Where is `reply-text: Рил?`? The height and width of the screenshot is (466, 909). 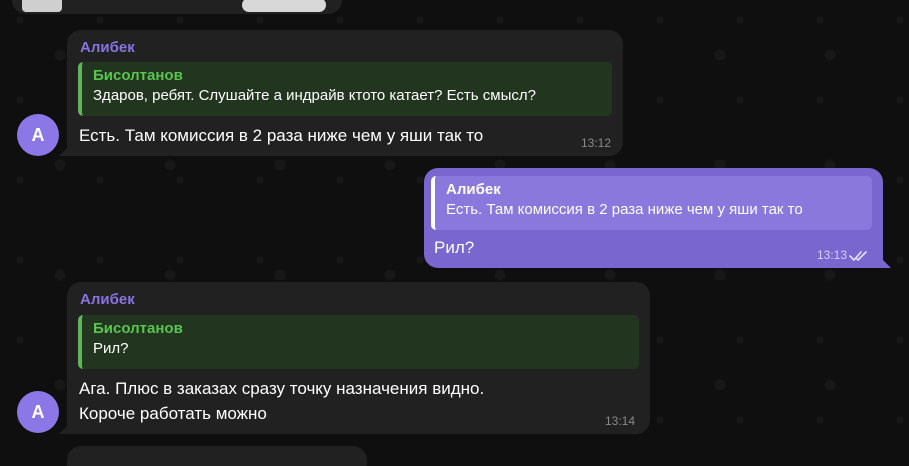 reply-text: Рил? is located at coordinates (111, 348).